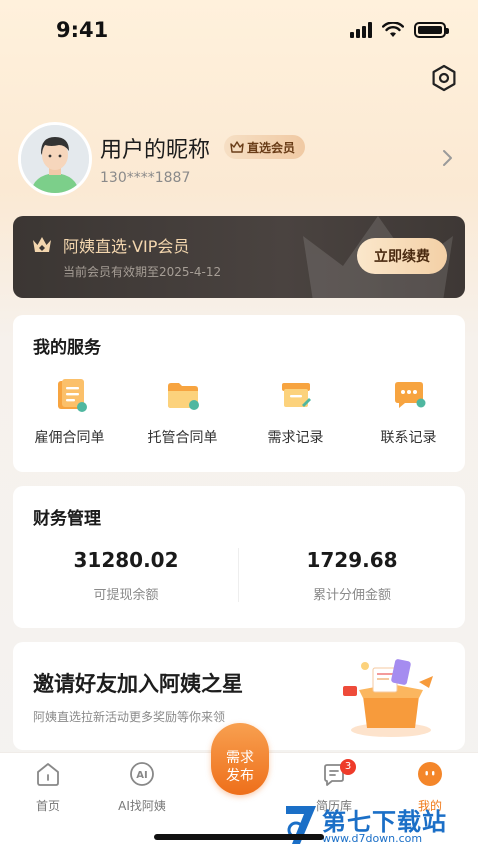  I want to click on vip-membership-card: 阿姨直选·VIP会员 当前会员有效期至2025-4-12 立即续费, so click(239, 257).